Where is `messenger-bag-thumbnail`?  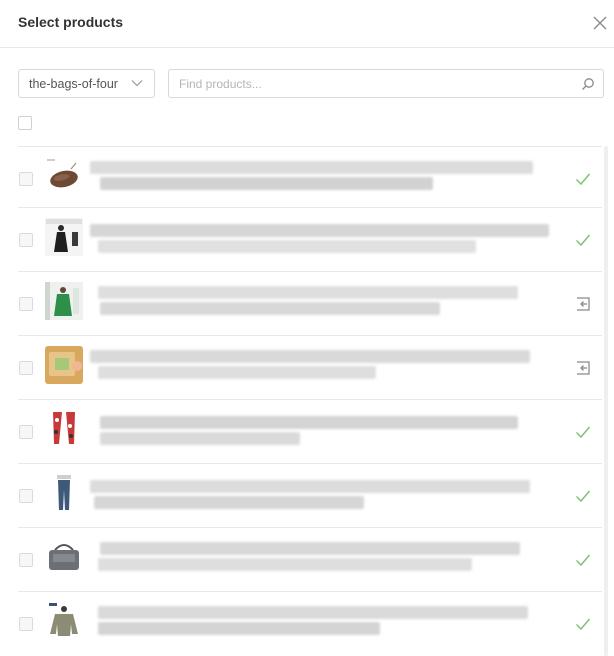
messenger-bag-thumbnail is located at coordinates (64, 557).